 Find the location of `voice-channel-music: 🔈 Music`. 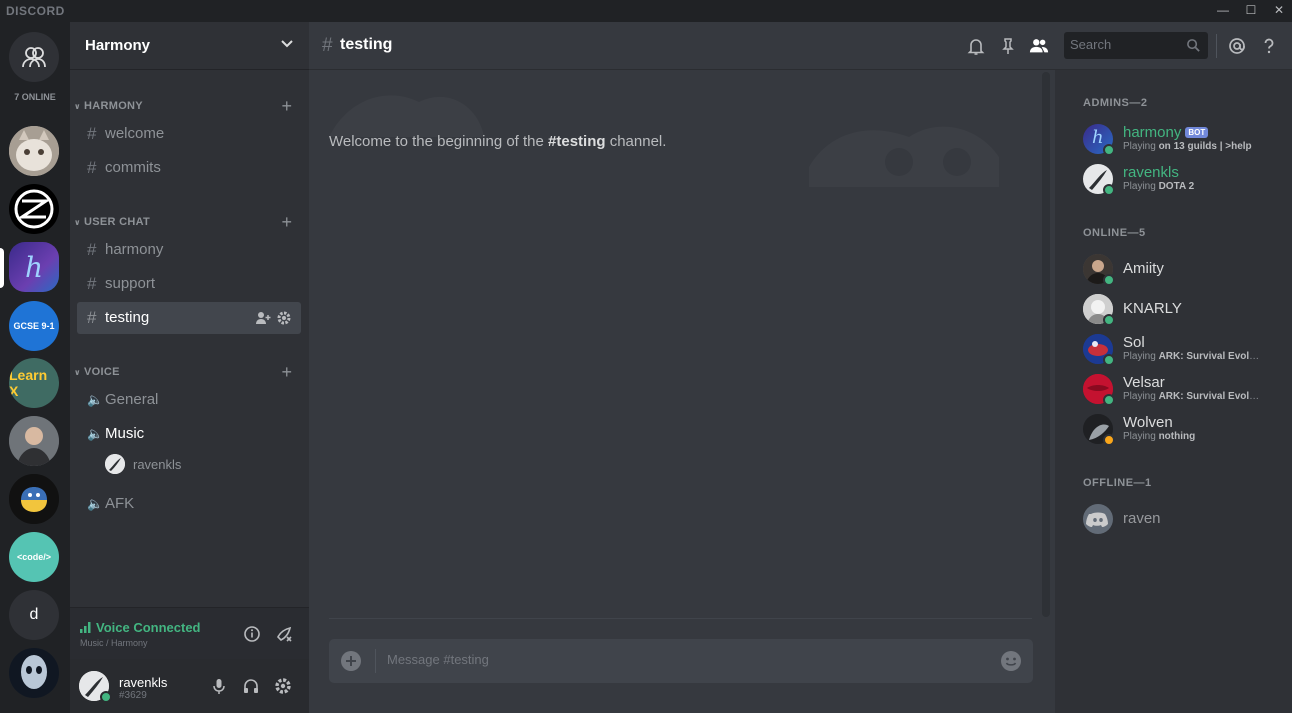

voice-channel-music: 🔈 Music is located at coordinates (189, 434).